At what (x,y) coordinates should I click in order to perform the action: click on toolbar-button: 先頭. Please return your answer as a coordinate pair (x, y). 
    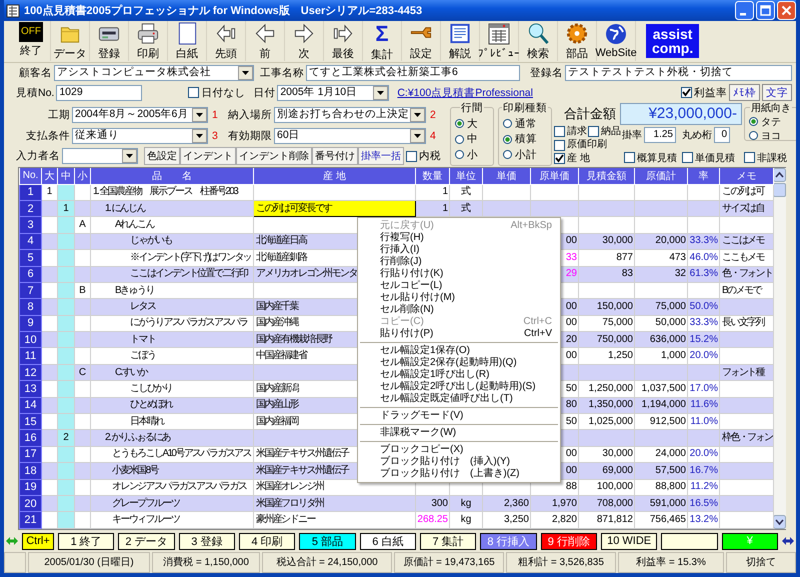
    Looking at the image, I should click on (226, 41).